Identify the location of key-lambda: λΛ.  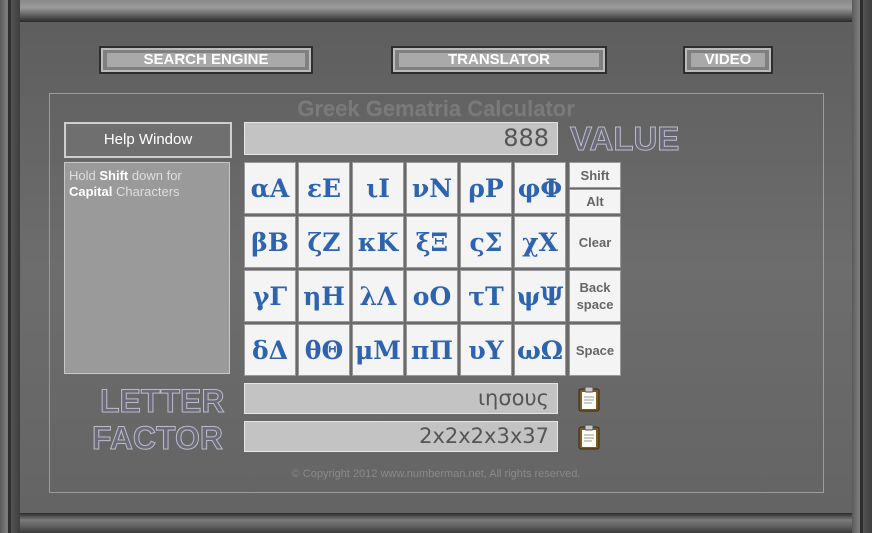
(378, 296).